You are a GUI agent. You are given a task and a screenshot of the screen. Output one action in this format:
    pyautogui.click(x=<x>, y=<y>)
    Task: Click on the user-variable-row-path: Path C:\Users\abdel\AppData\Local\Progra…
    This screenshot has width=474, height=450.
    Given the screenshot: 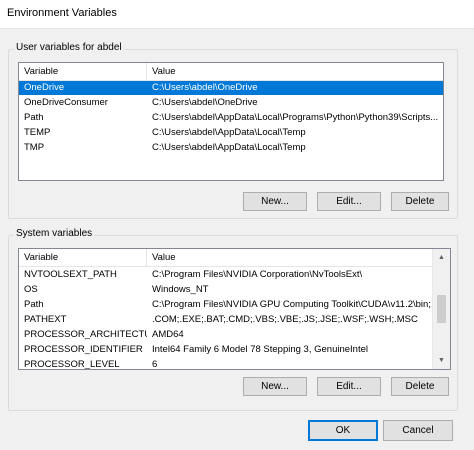 What is the action you would take?
    pyautogui.click(x=231, y=118)
    